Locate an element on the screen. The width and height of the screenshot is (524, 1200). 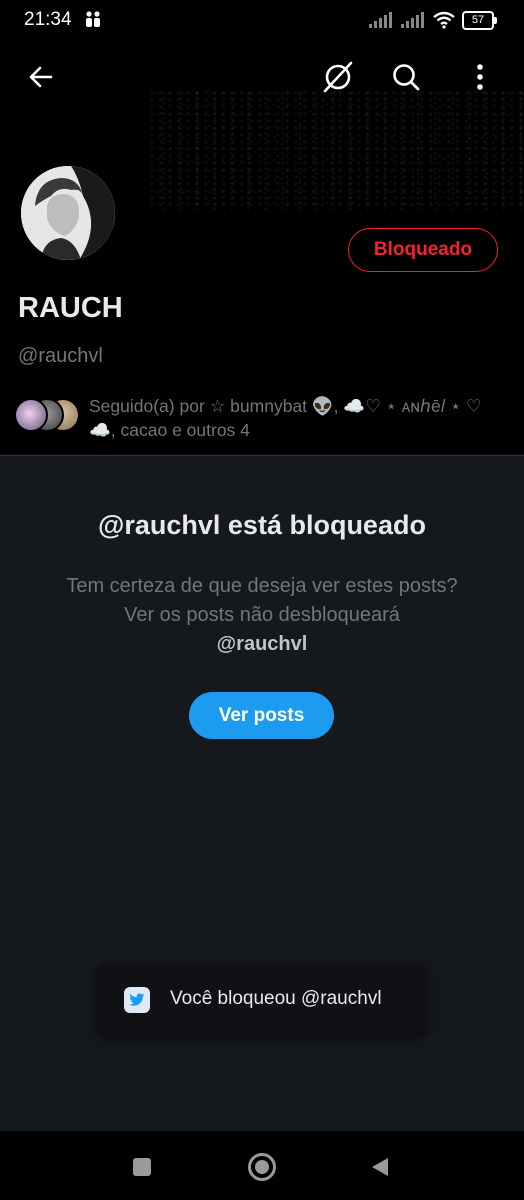
grok-button is located at coordinates (338, 77).